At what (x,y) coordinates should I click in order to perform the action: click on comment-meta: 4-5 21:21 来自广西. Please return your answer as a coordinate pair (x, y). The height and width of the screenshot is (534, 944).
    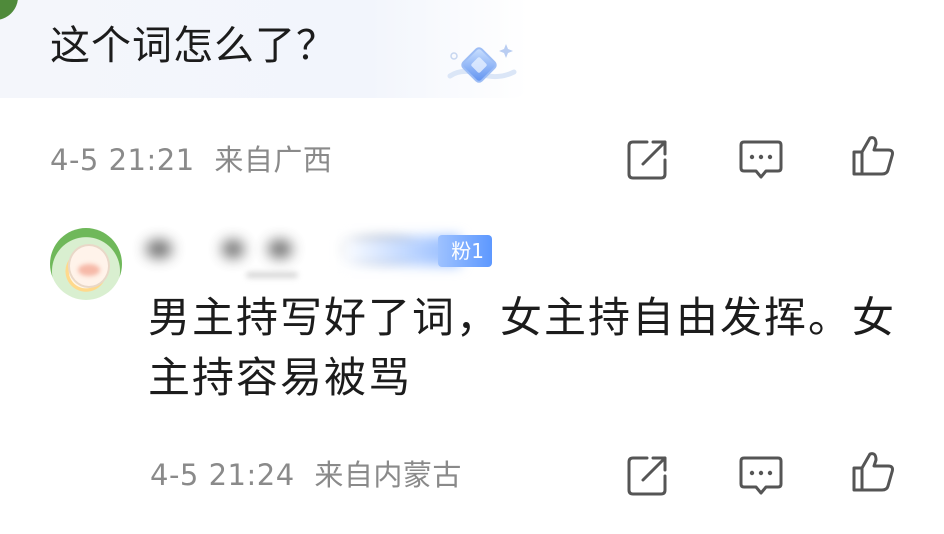
    Looking at the image, I should click on (191, 160).